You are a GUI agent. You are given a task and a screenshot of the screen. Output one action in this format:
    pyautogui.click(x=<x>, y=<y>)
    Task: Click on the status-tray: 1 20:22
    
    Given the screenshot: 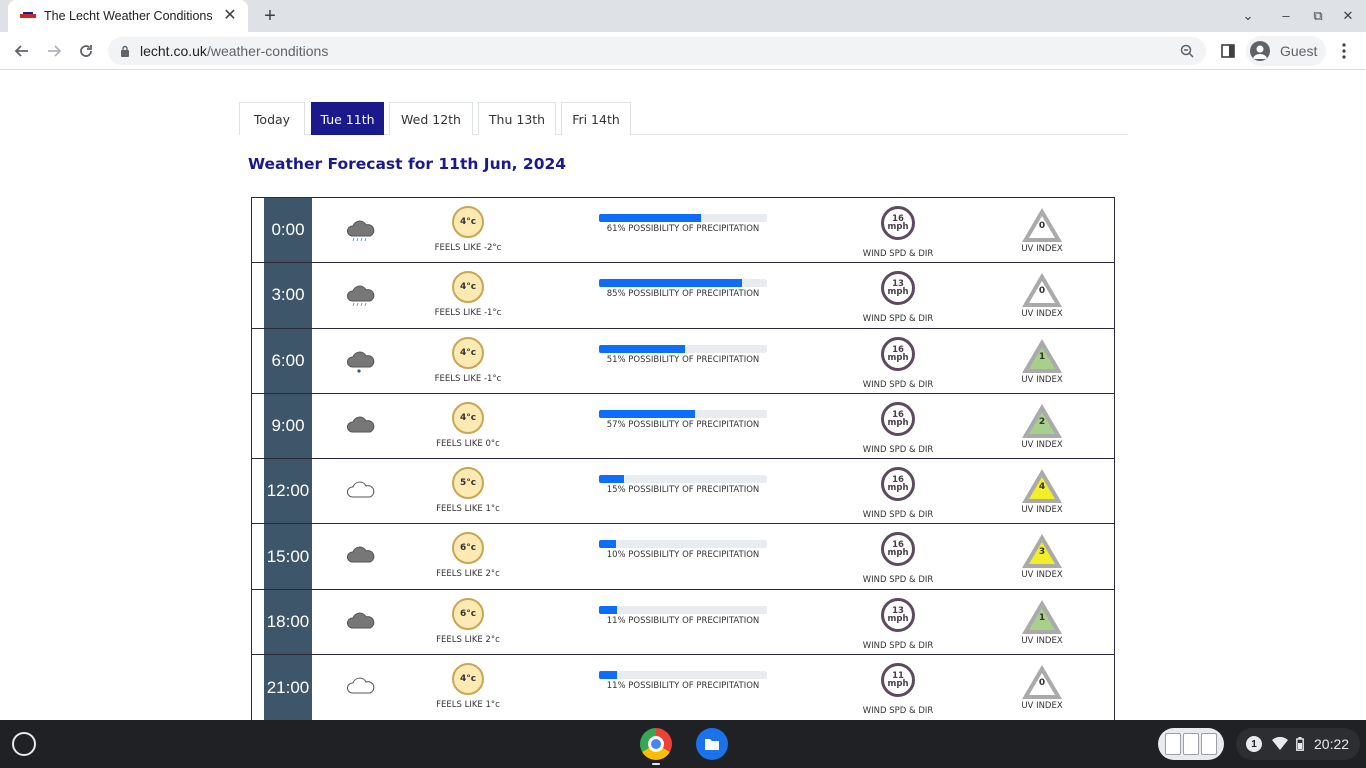 What is the action you would take?
    pyautogui.click(x=1298, y=744)
    